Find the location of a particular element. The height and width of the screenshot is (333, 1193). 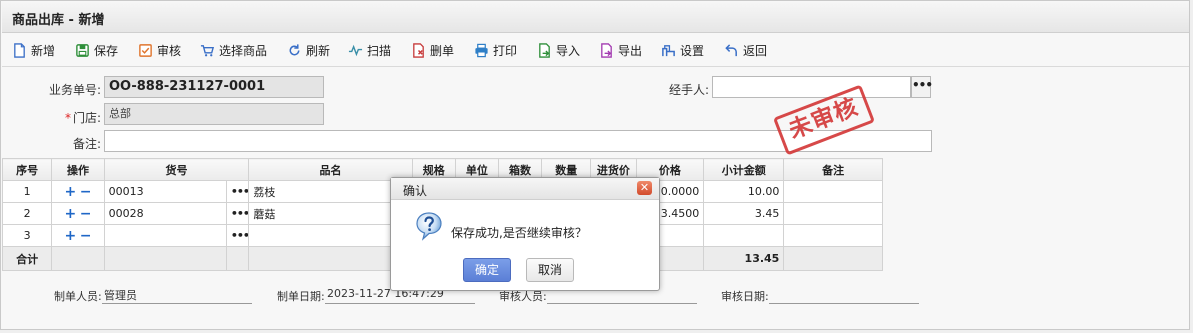

select-goods-button: 选择商品 is located at coordinates (233, 50).